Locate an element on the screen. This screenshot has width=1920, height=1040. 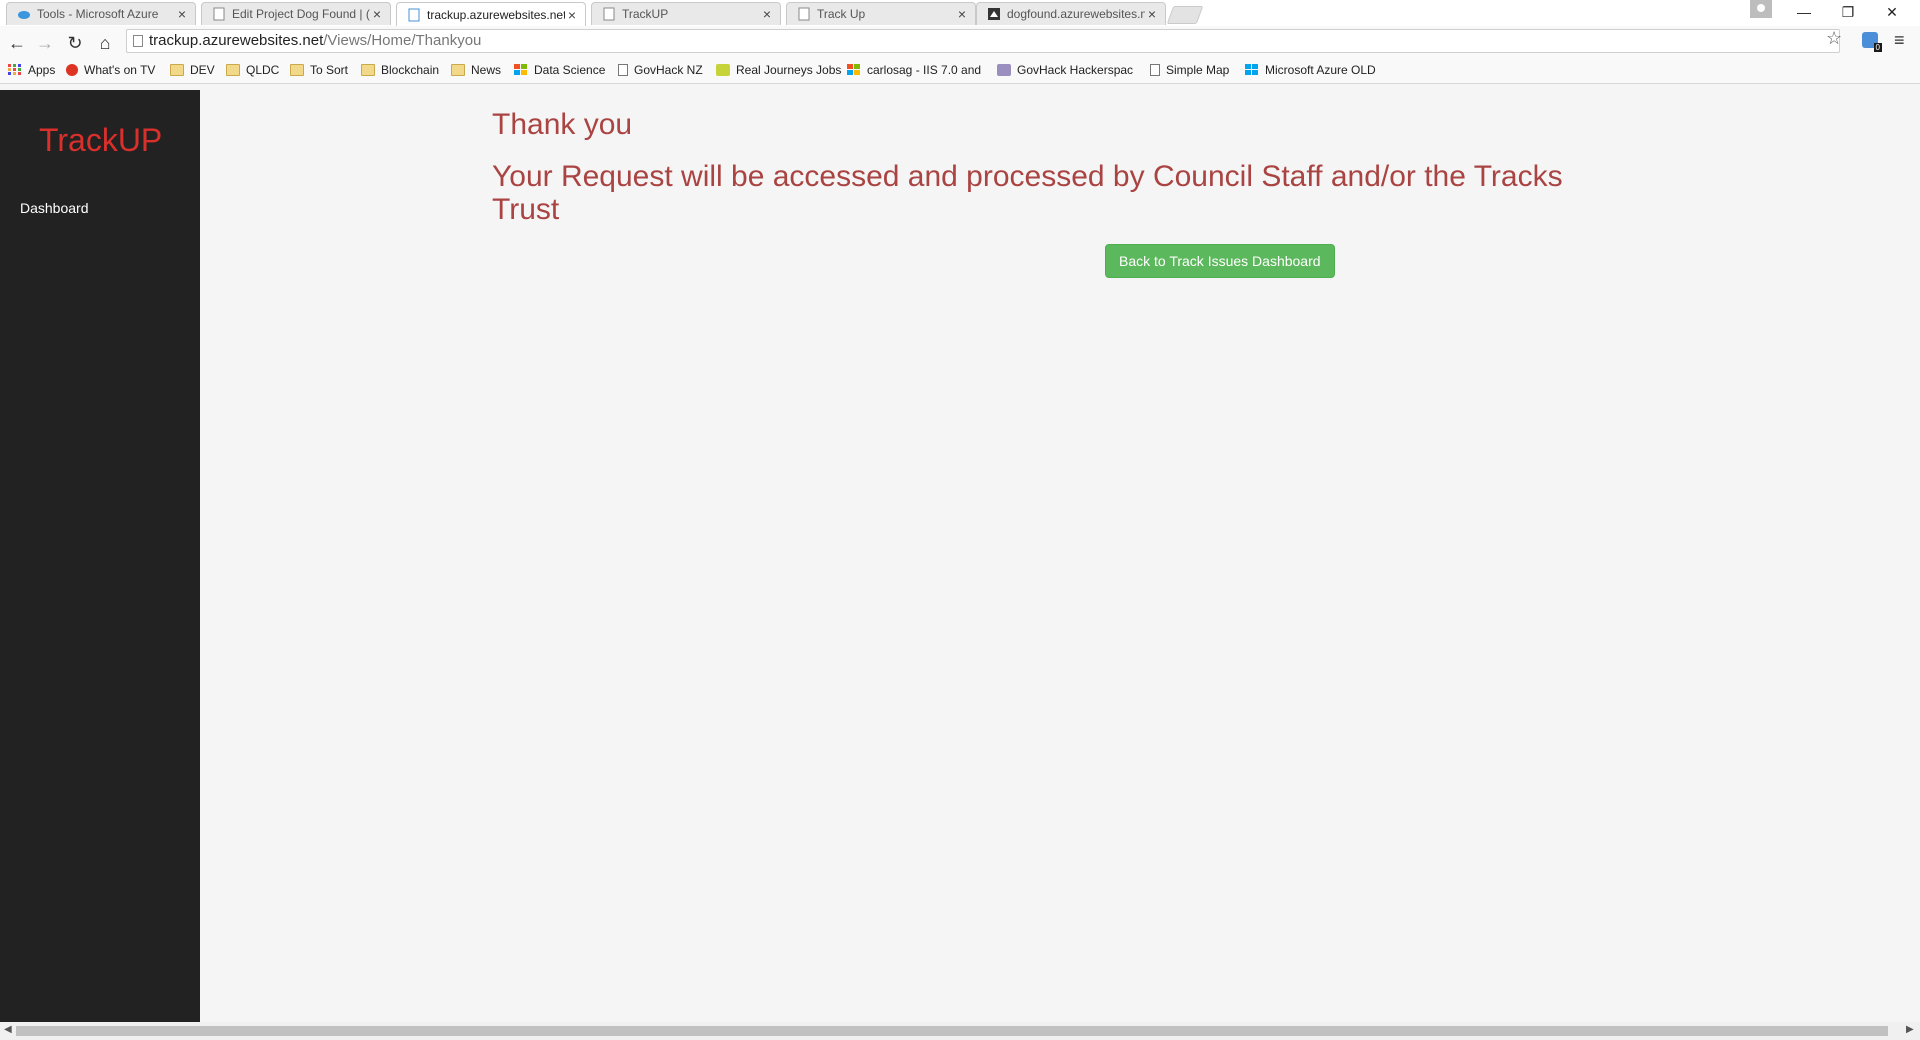
restore-icon: ❐ is located at coordinates (1848, 12).